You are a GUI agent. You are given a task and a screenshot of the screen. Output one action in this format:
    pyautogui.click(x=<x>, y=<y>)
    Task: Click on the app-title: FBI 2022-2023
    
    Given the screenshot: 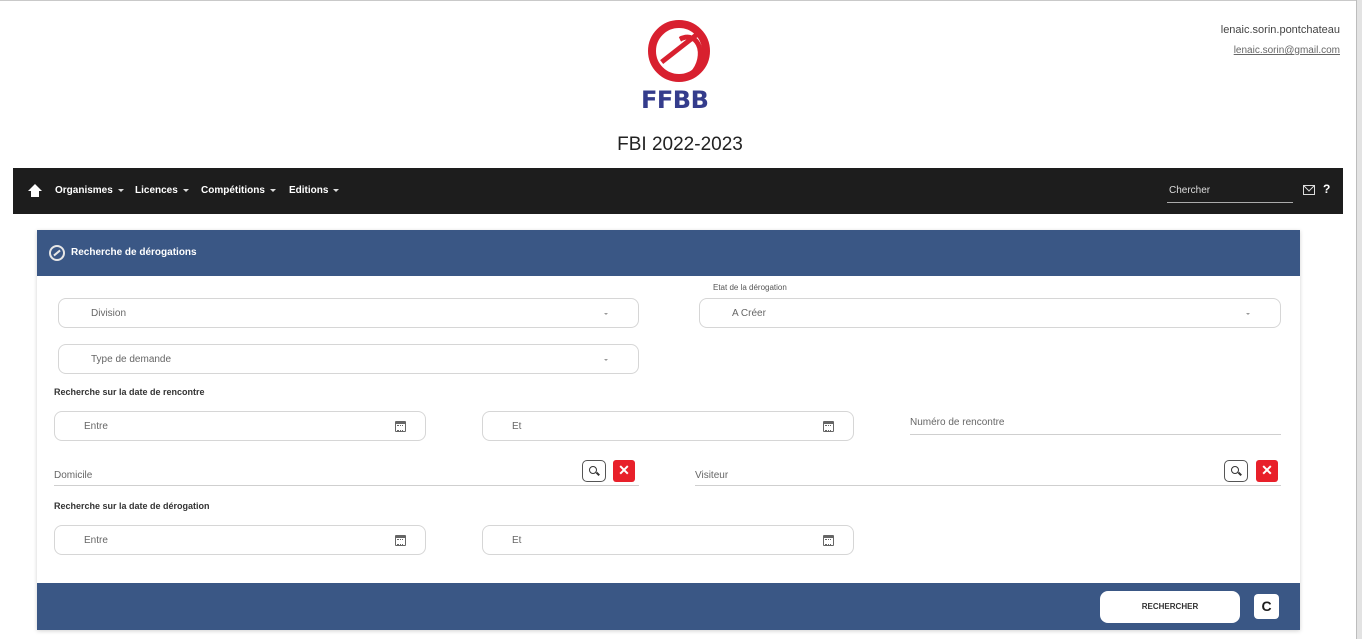 What is the action you would take?
    pyautogui.click(x=680, y=144)
    